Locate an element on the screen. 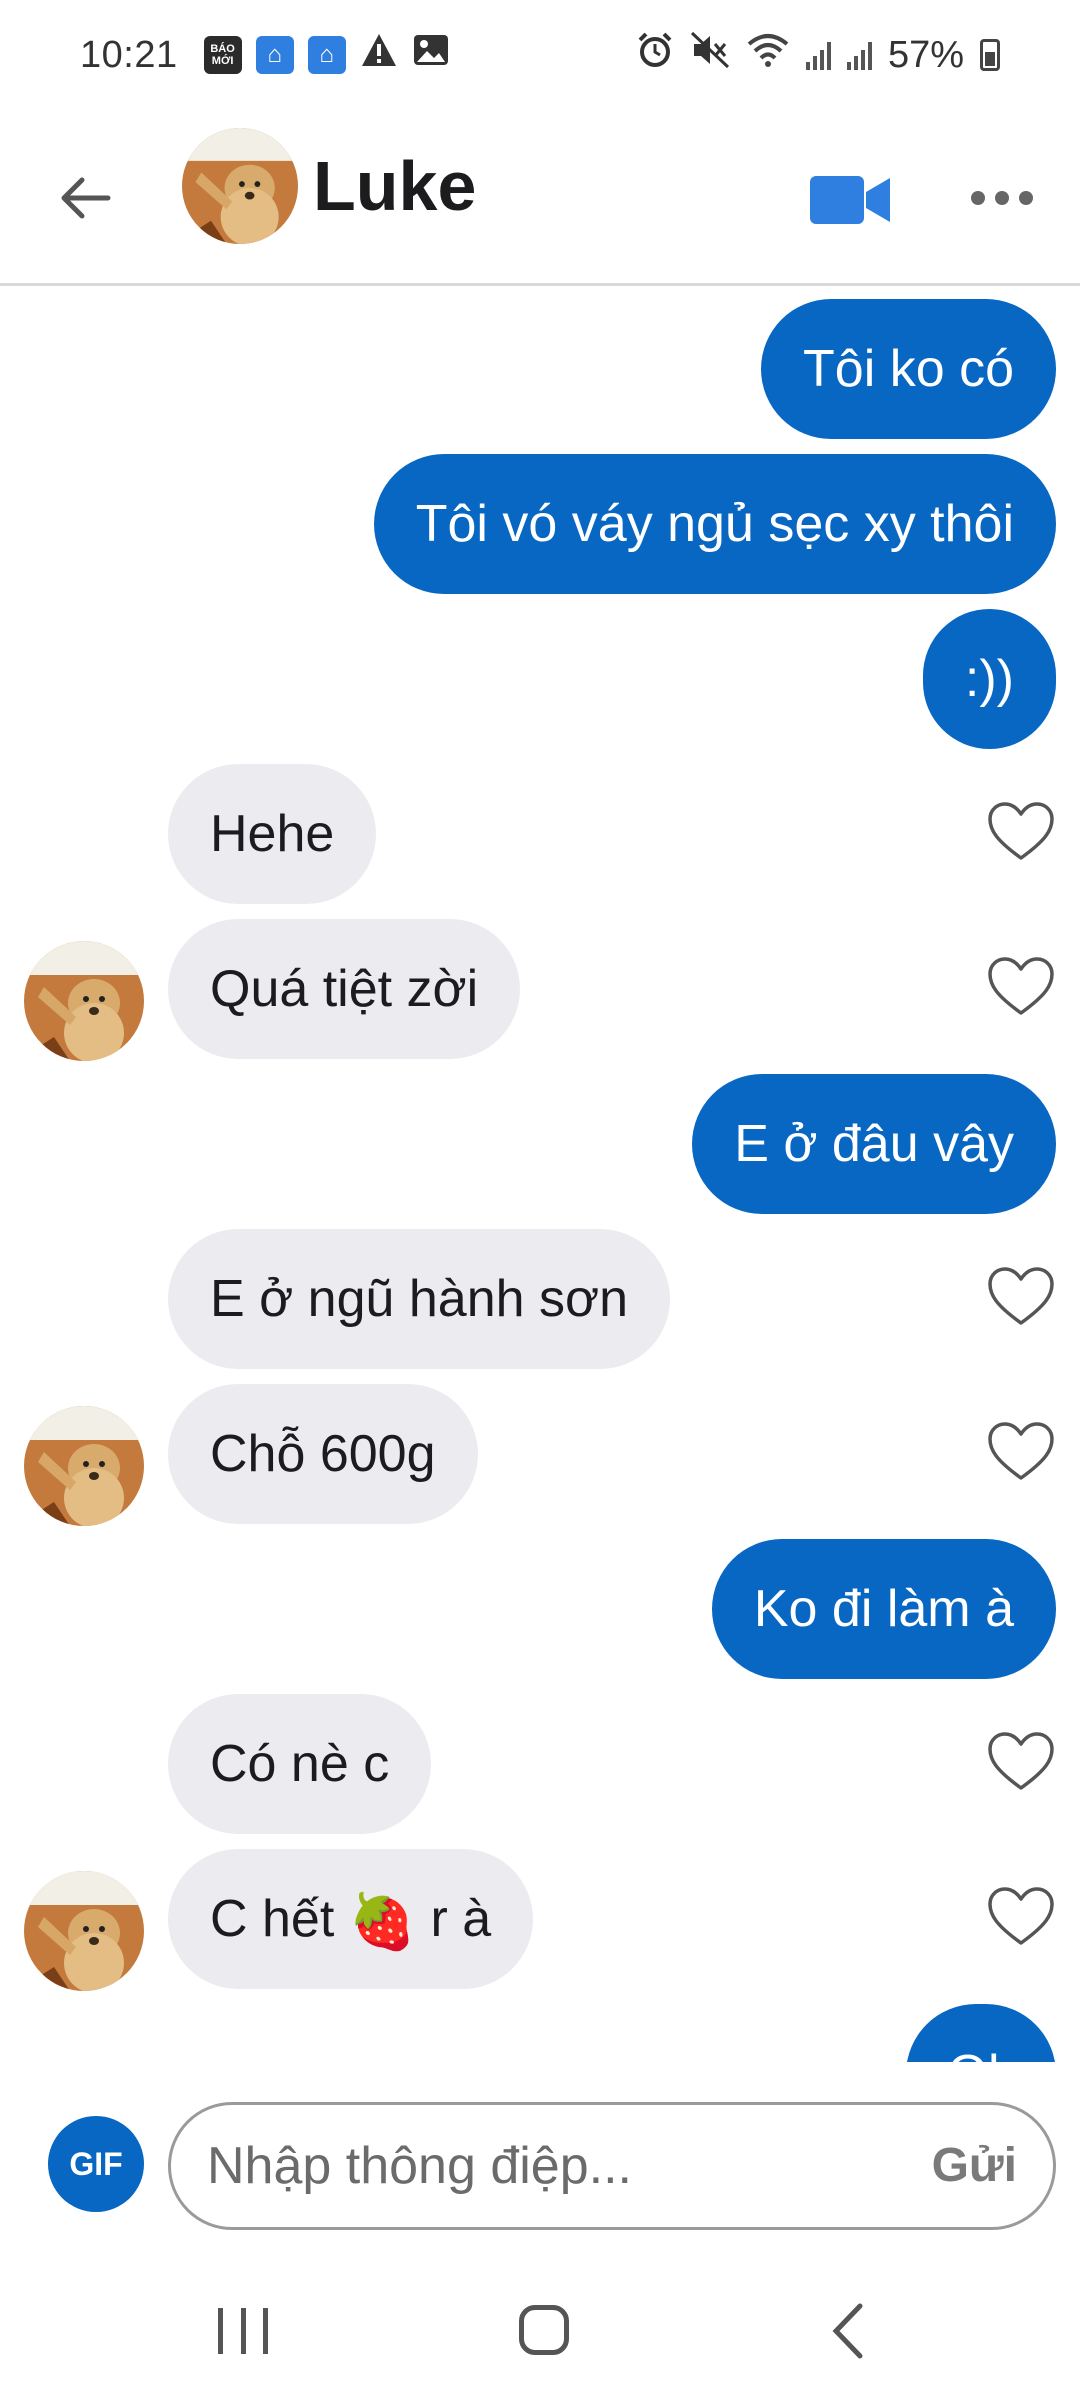  message-bubble: Chỗ 600g is located at coordinates (323, 1454).